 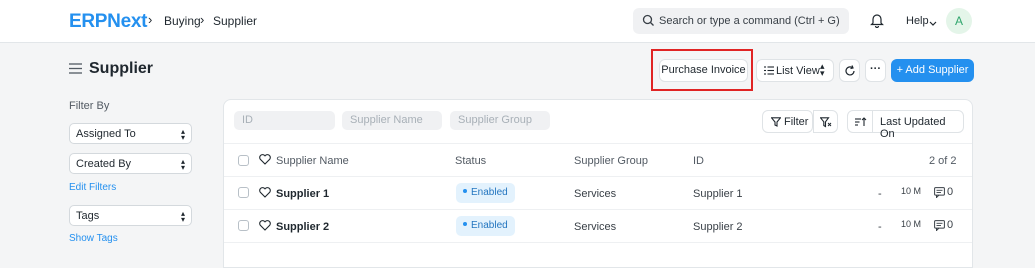 What do you see at coordinates (106, 134) in the screenshot?
I see `assigned-to-label: Assigned To` at bounding box center [106, 134].